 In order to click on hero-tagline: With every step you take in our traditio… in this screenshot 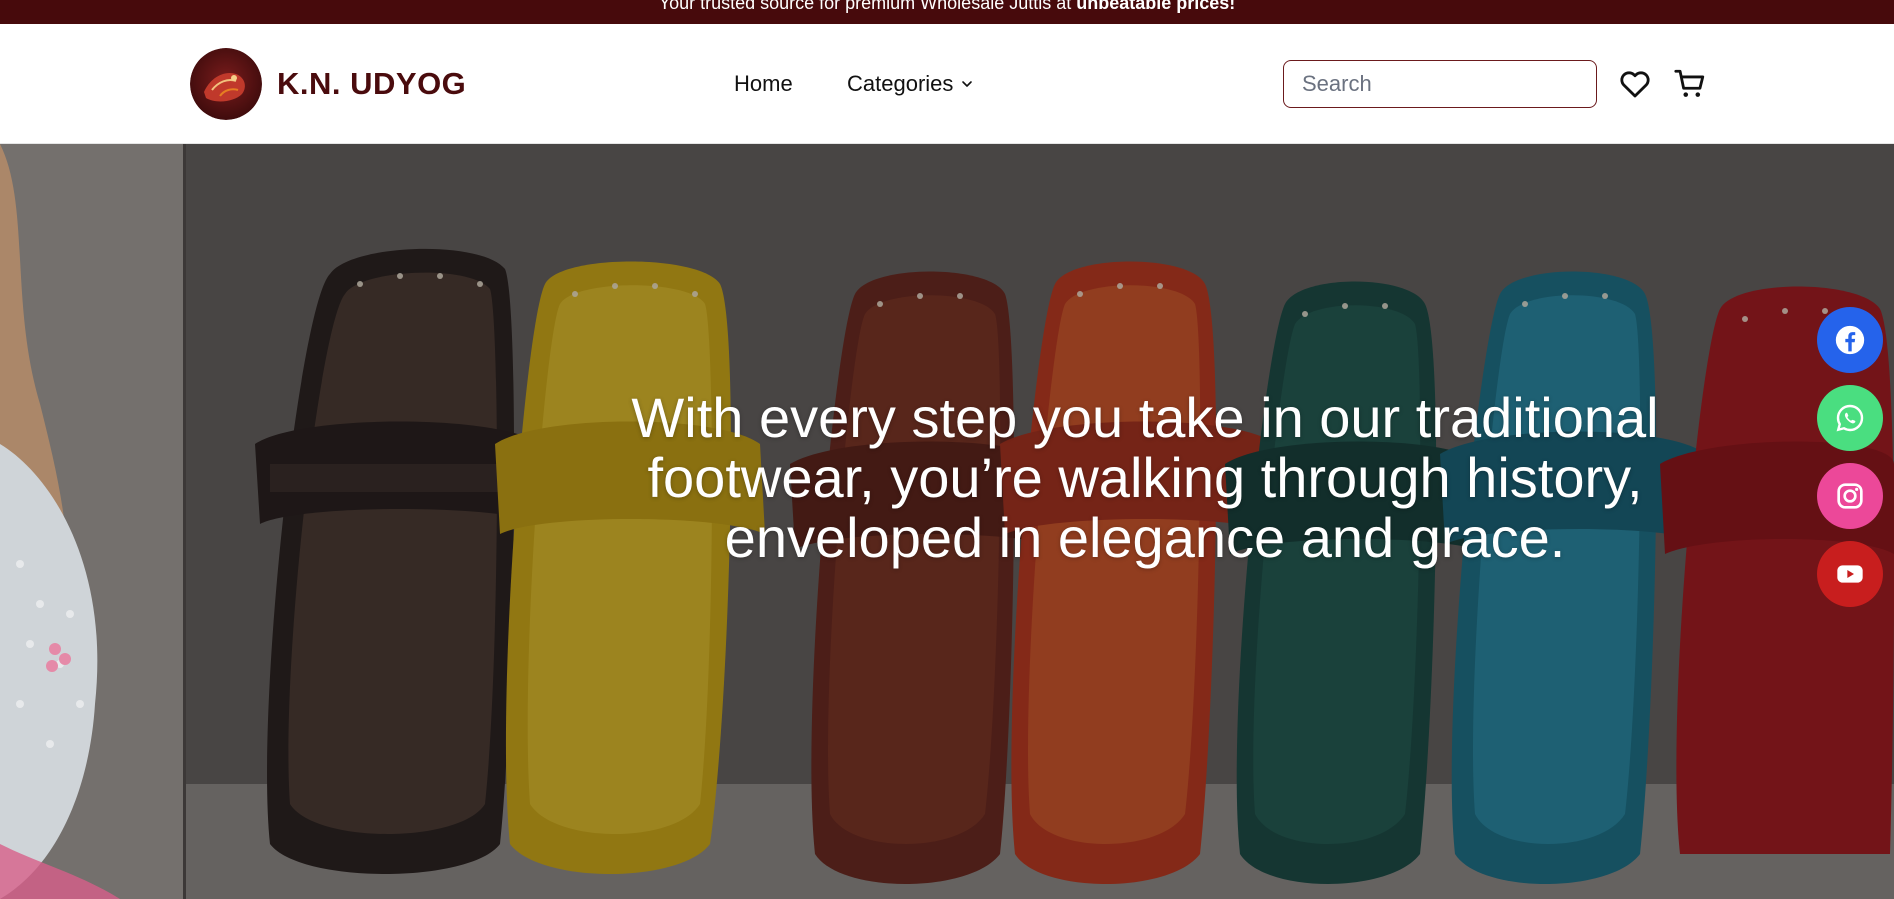, I will do `click(1145, 478)`.